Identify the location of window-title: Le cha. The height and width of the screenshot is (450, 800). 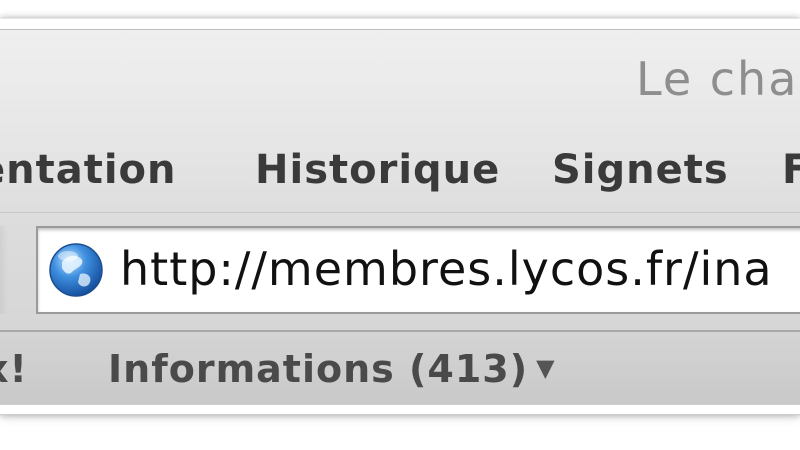
(717, 79).